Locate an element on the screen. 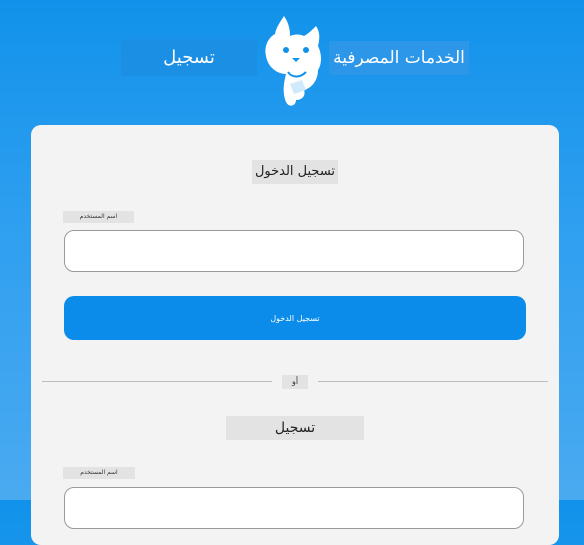 This screenshot has width=584, height=545. register-username-input is located at coordinates (294, 508).